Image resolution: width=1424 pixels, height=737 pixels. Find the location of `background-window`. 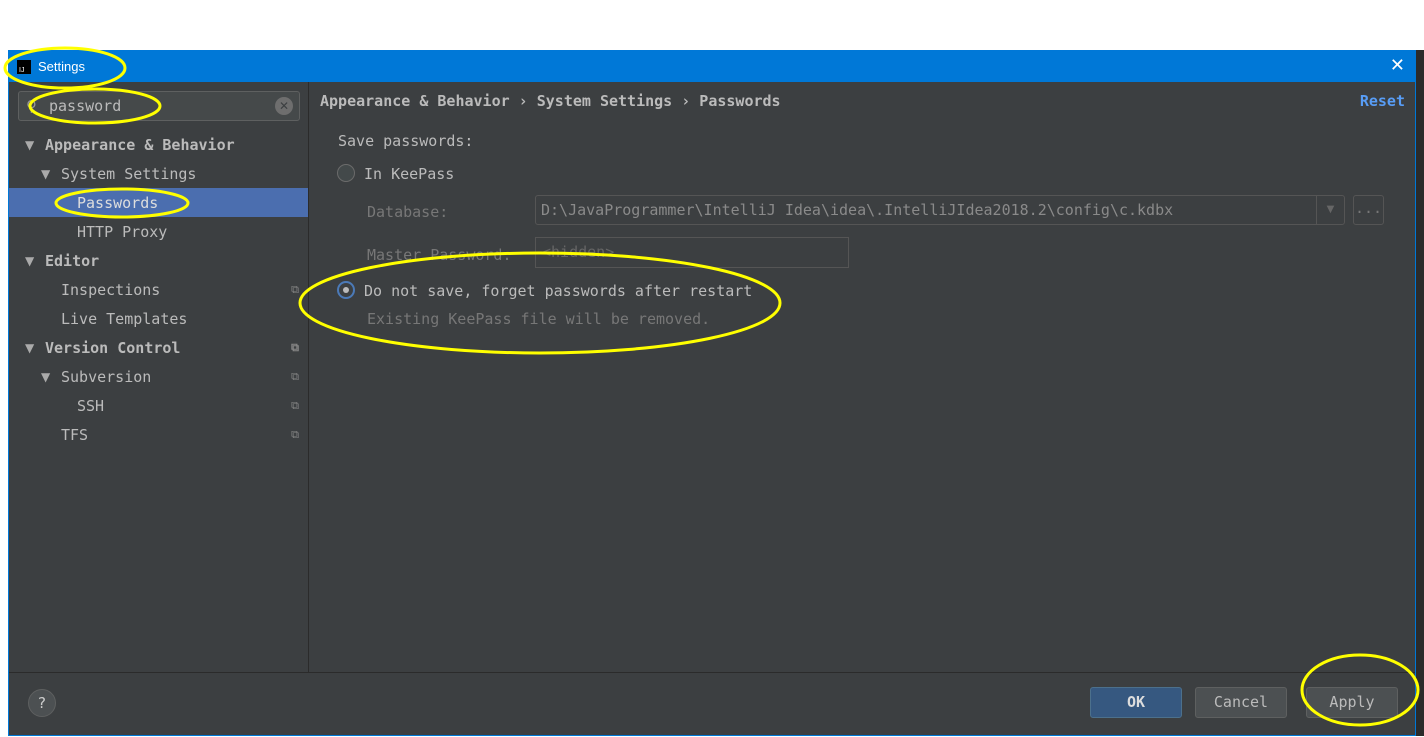

background-window is located at coordinates (1420, 393).